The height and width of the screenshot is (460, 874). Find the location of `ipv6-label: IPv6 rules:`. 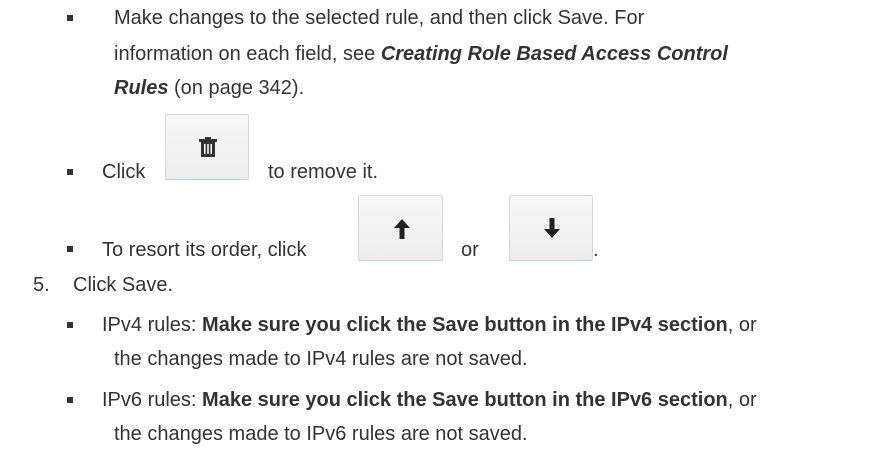

ipv6-label: IPv6 rules: is located at coordinates (152, 400).